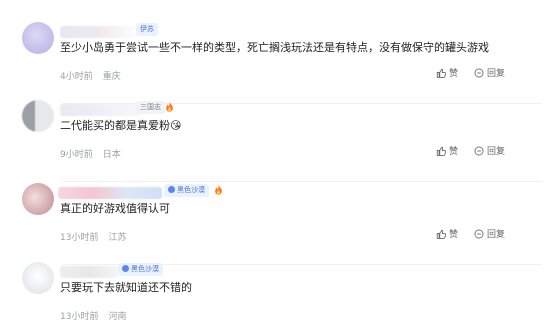 This screenshot has height=330, width=550. Describe the element at coordinates (115, 125) in the screenshot. I see `comment-text-body: 二代能买的都是真爱粉` at that location.